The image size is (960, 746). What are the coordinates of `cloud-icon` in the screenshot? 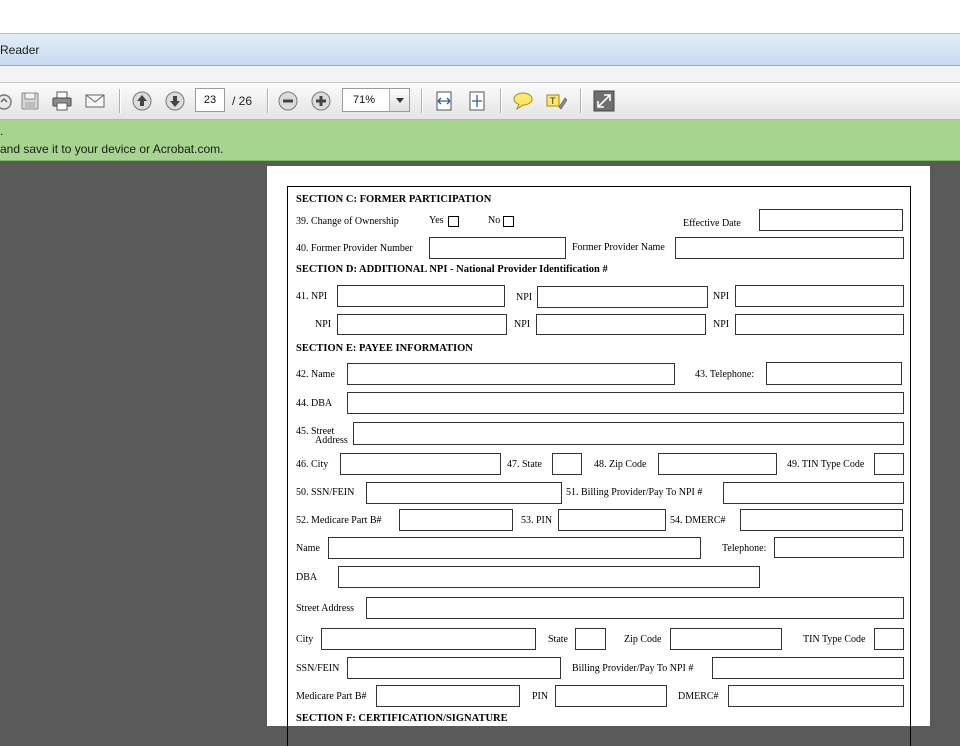 It's located at (8, 101).